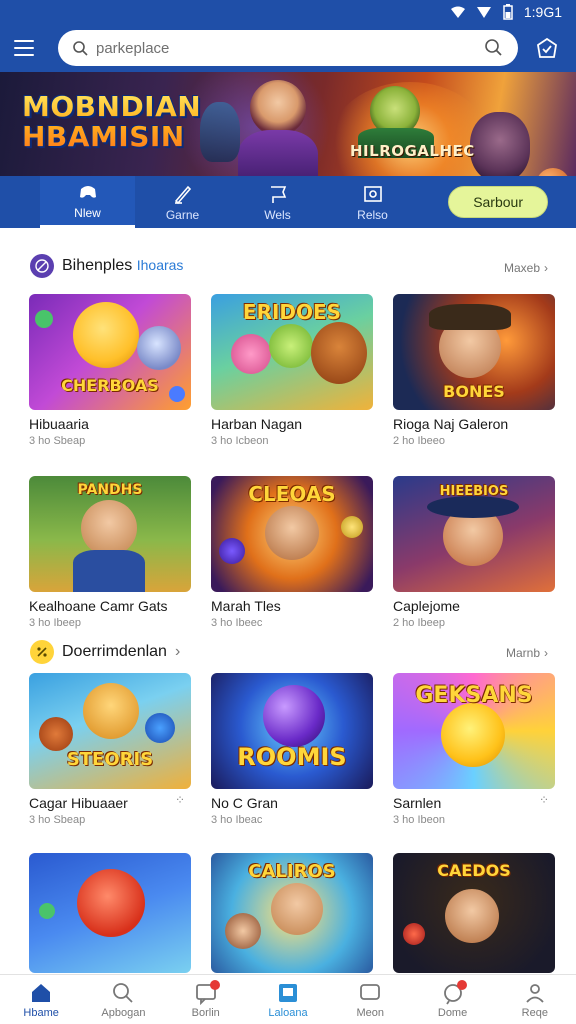 The image size is (576, 1024). I want to click on nav-library: Laloana, so click(288, 999).